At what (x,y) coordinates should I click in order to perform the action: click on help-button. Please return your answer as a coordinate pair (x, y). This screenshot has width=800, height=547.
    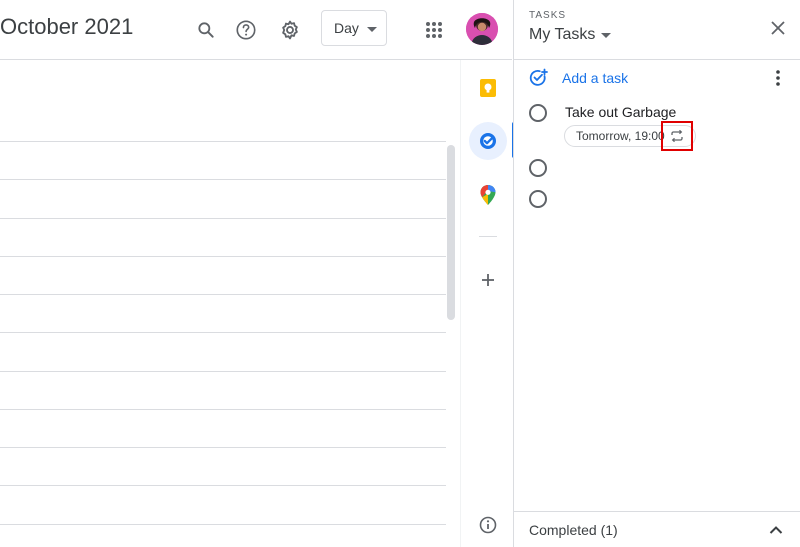
    Looking at the image, I should click on (246, 30).